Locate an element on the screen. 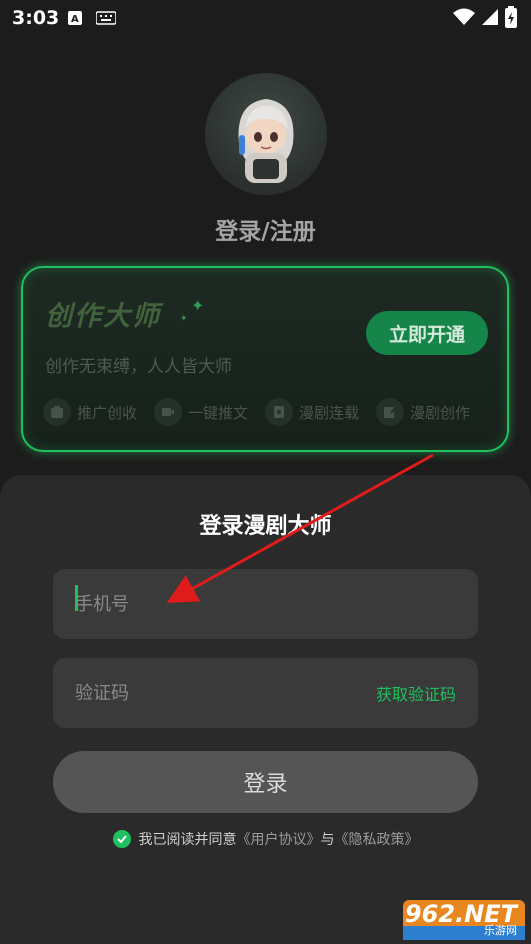 This screenshot has width=531, height=944. code-input is located at coordinates (215, 693).